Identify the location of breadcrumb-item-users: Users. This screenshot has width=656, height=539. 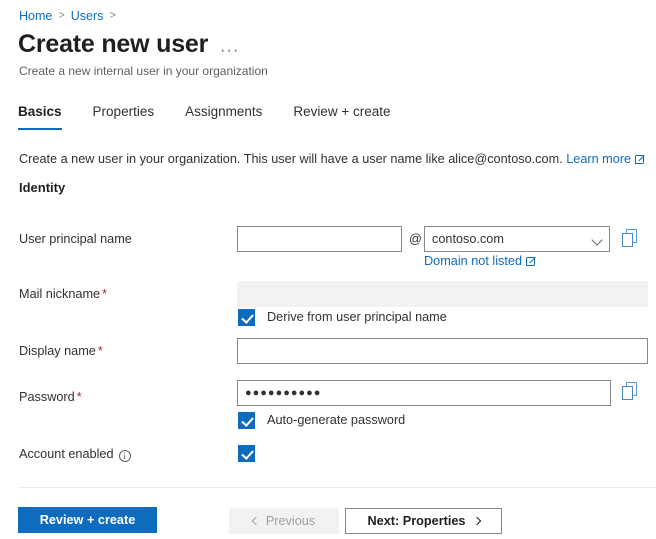
(87, 16).